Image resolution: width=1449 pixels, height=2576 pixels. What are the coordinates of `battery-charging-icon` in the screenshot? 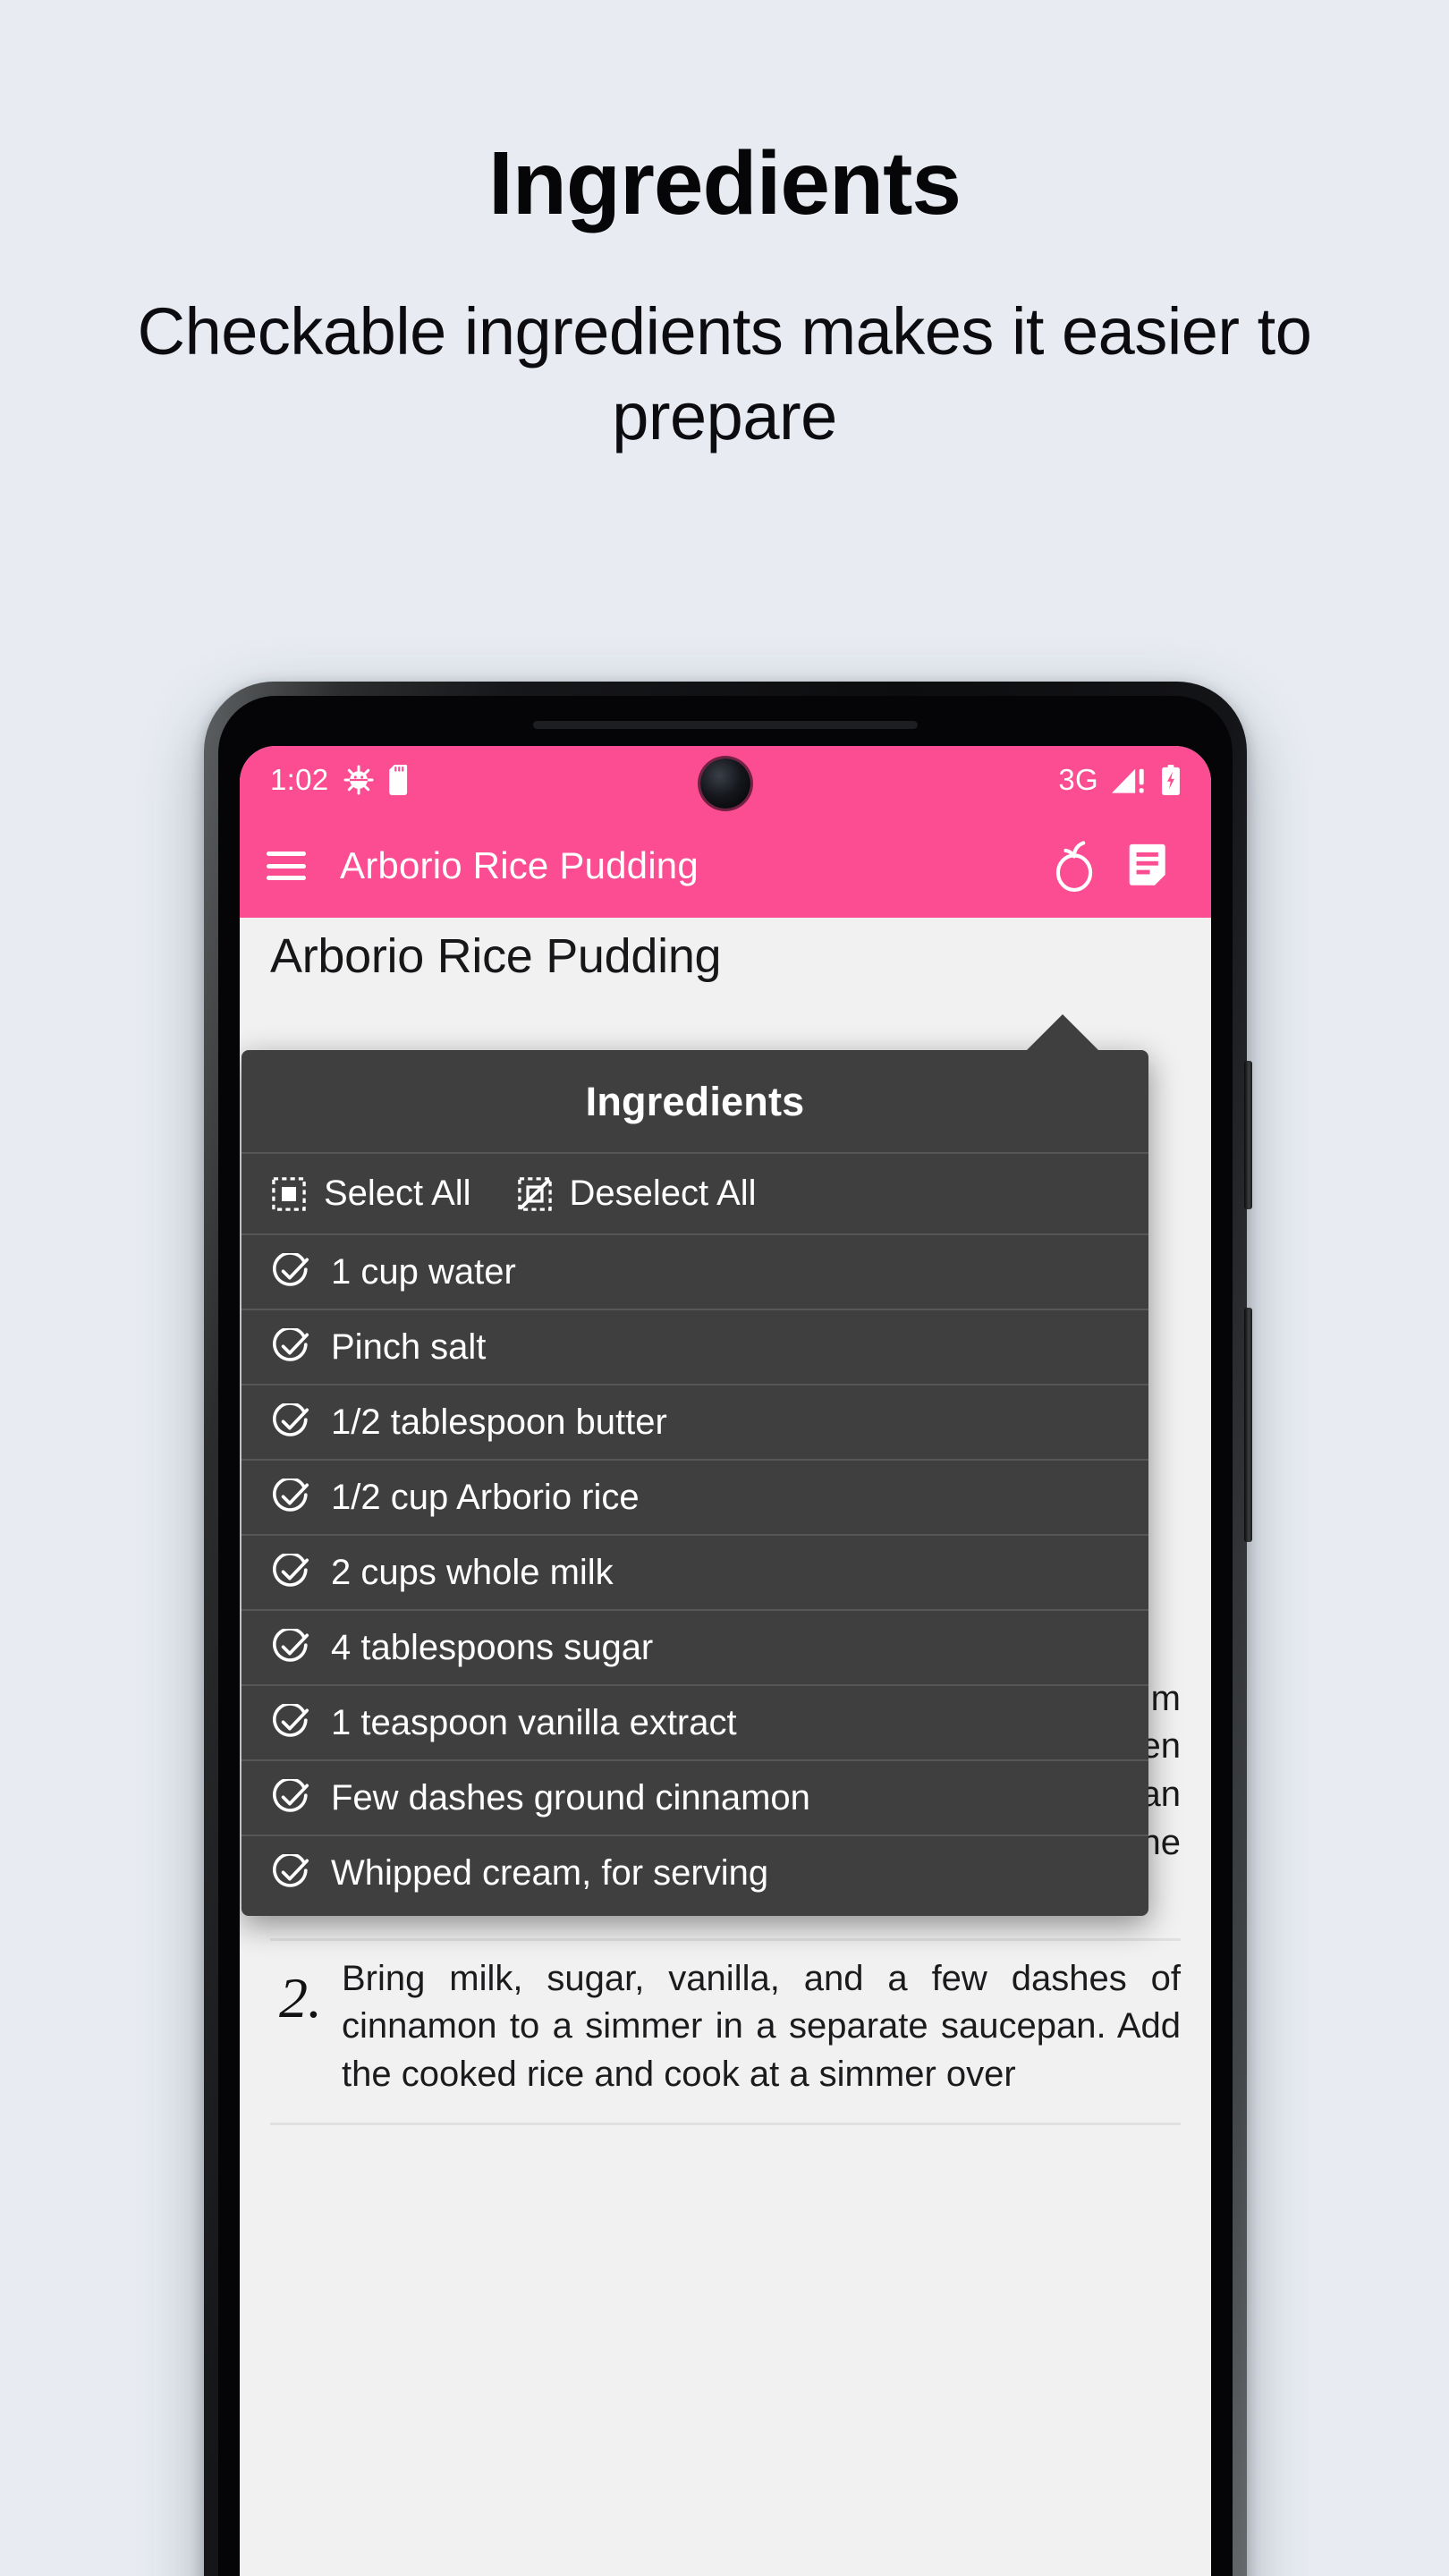 It's located at (1171, 780).